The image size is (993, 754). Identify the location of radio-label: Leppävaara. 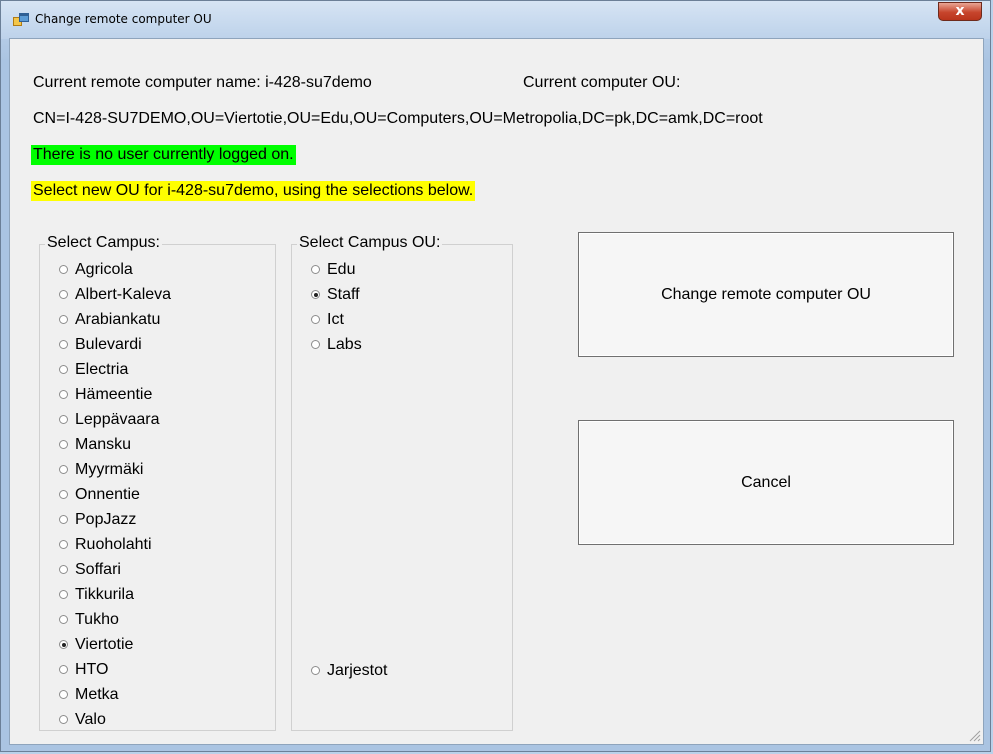
(117, 419).